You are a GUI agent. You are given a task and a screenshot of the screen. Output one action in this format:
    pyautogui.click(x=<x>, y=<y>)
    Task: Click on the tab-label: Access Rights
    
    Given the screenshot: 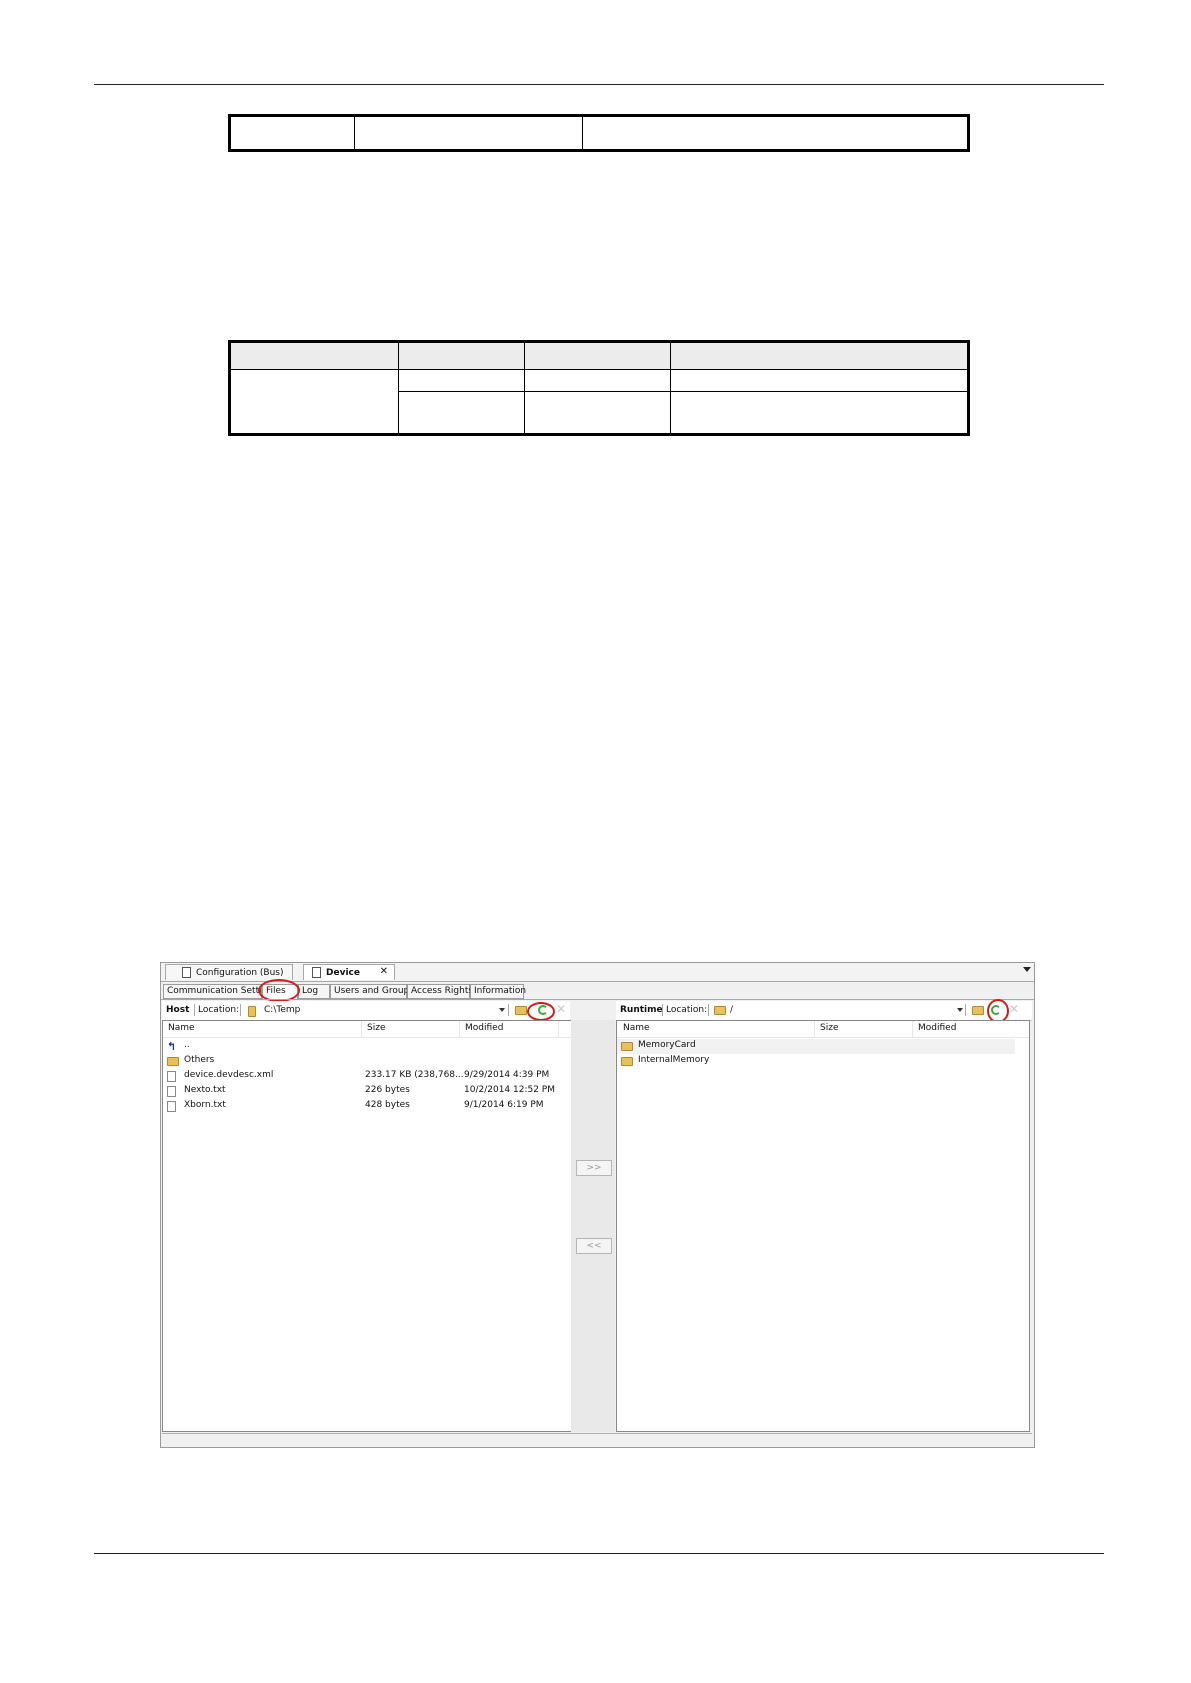 What is the action you would take?
    pyautogui.click(x=442, y=991)
    